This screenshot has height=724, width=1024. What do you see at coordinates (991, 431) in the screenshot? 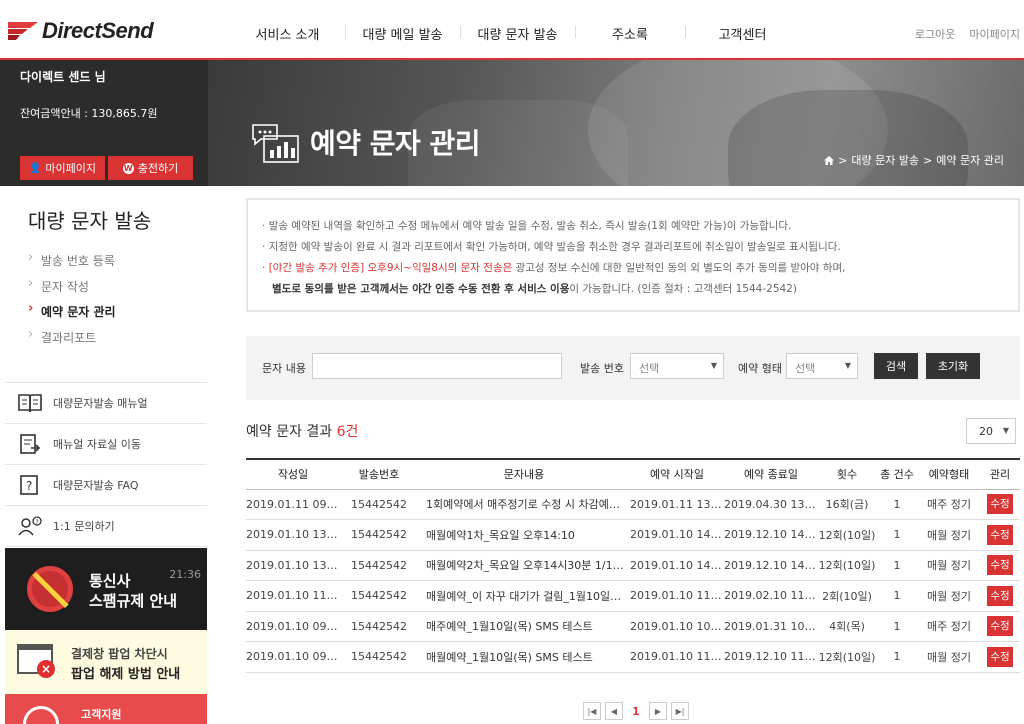
I see `page-size-select: 20` at bounding box center [991, 431].